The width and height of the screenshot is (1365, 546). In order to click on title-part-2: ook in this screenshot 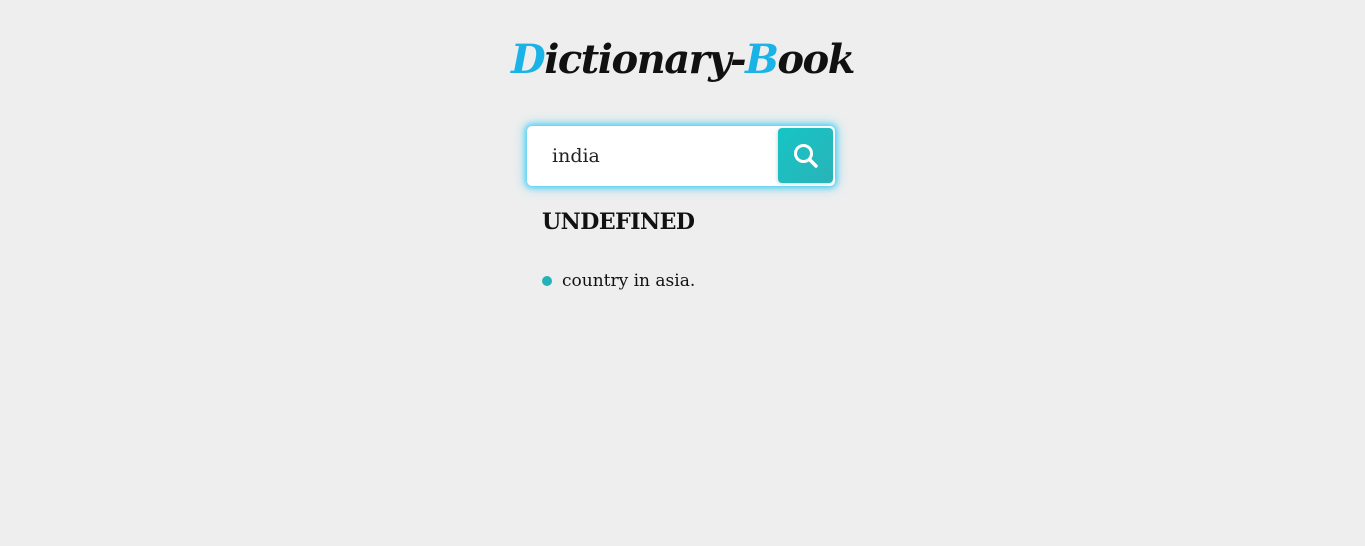, I will do `click(816, 59)`.